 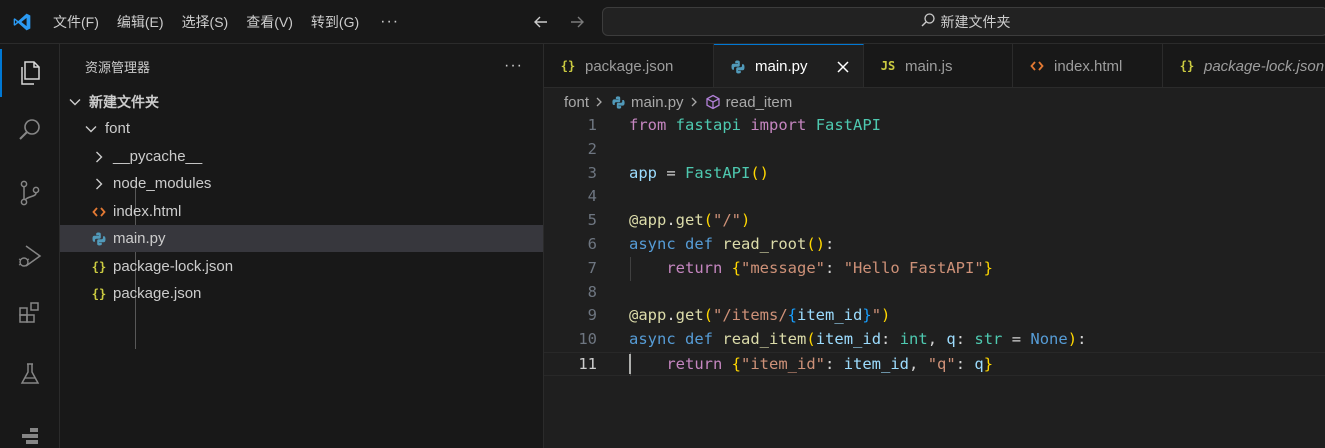 What do you see at coordinates (1088, 65) in the screenshot?
I see `tab-index-html: index.html` at bounding box center [1088, 65].